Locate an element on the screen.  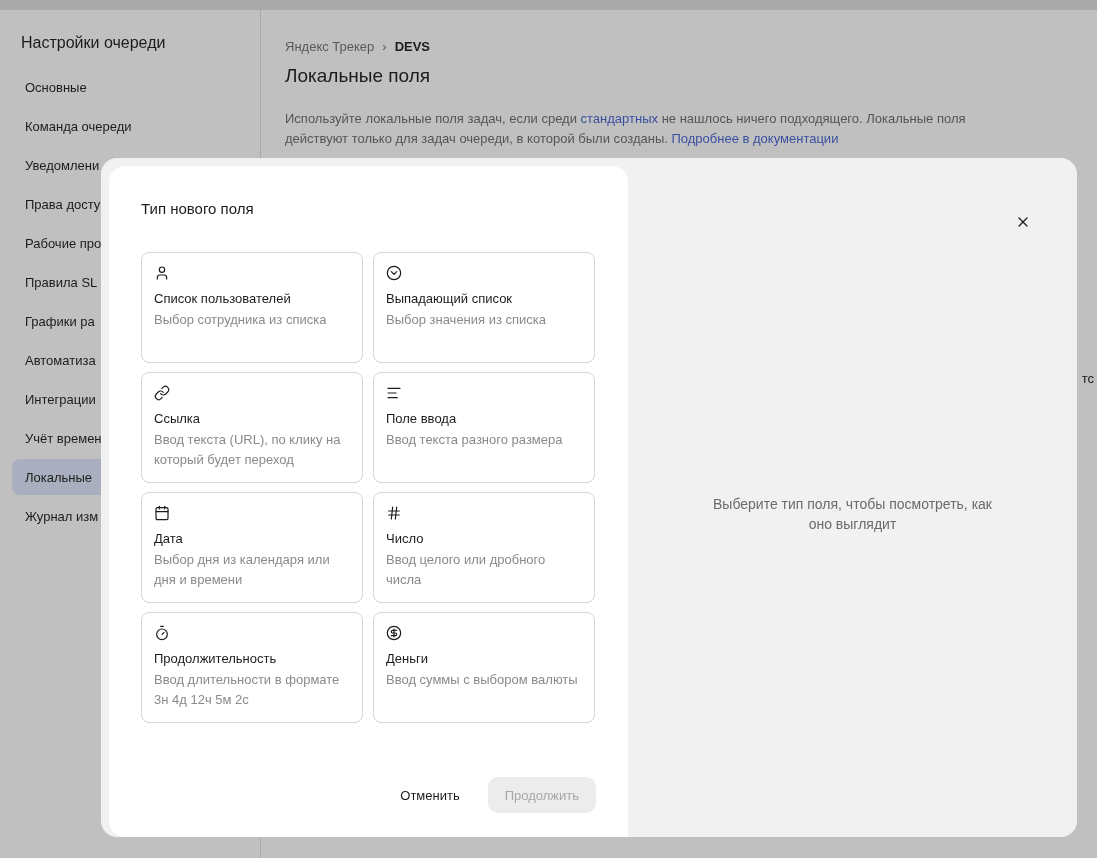
sidebar-item: Основные is located at coordinates (130, 87).